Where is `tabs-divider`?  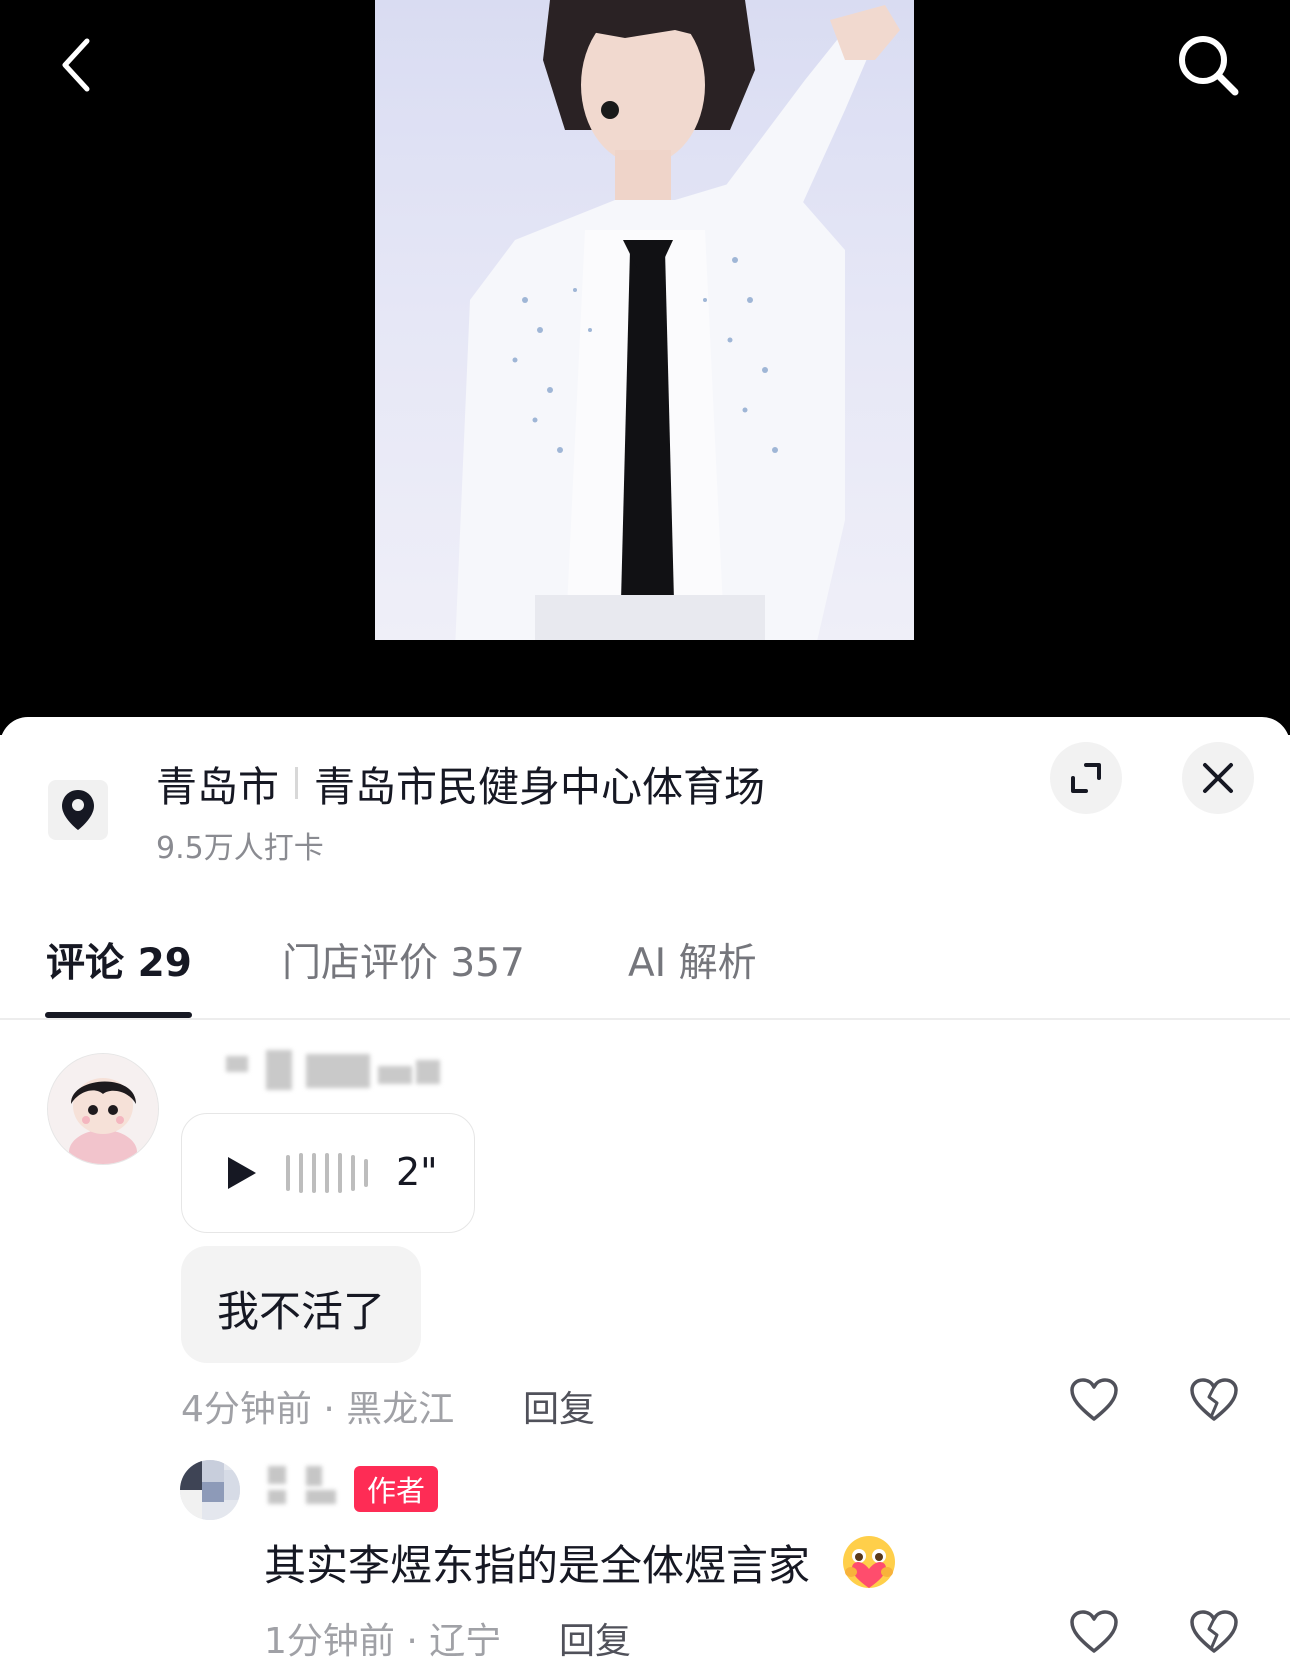
tabs-divider is located at coordinates (645, 1019).